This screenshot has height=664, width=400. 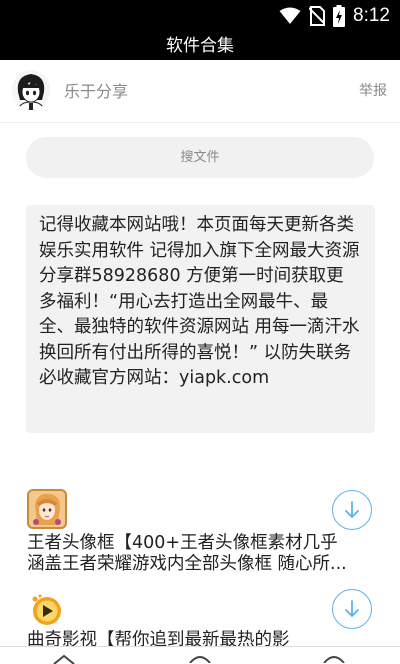 I want to click on battery-charging-icon, so click(x=339, y=16).